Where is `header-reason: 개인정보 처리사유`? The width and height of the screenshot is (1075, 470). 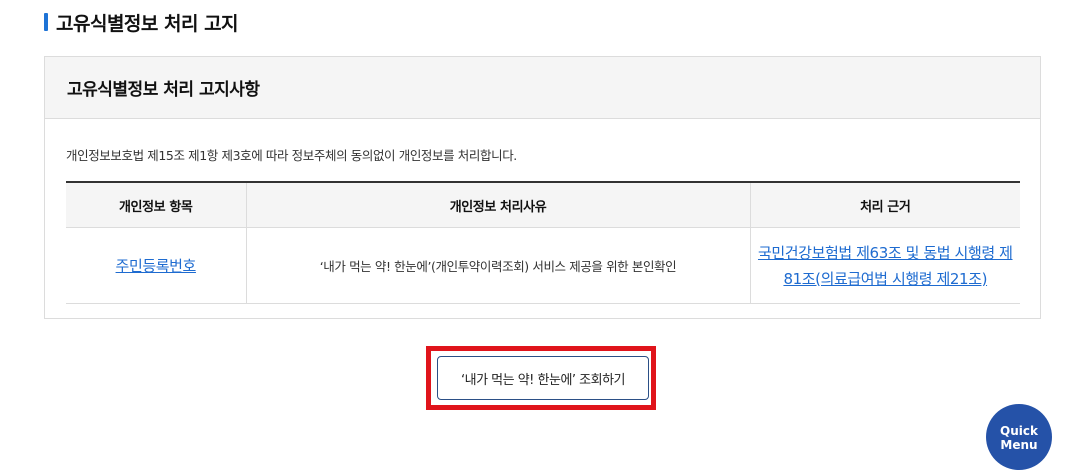
header-reason: 개인정보 처리사유 is located at coordinates (497, 204).